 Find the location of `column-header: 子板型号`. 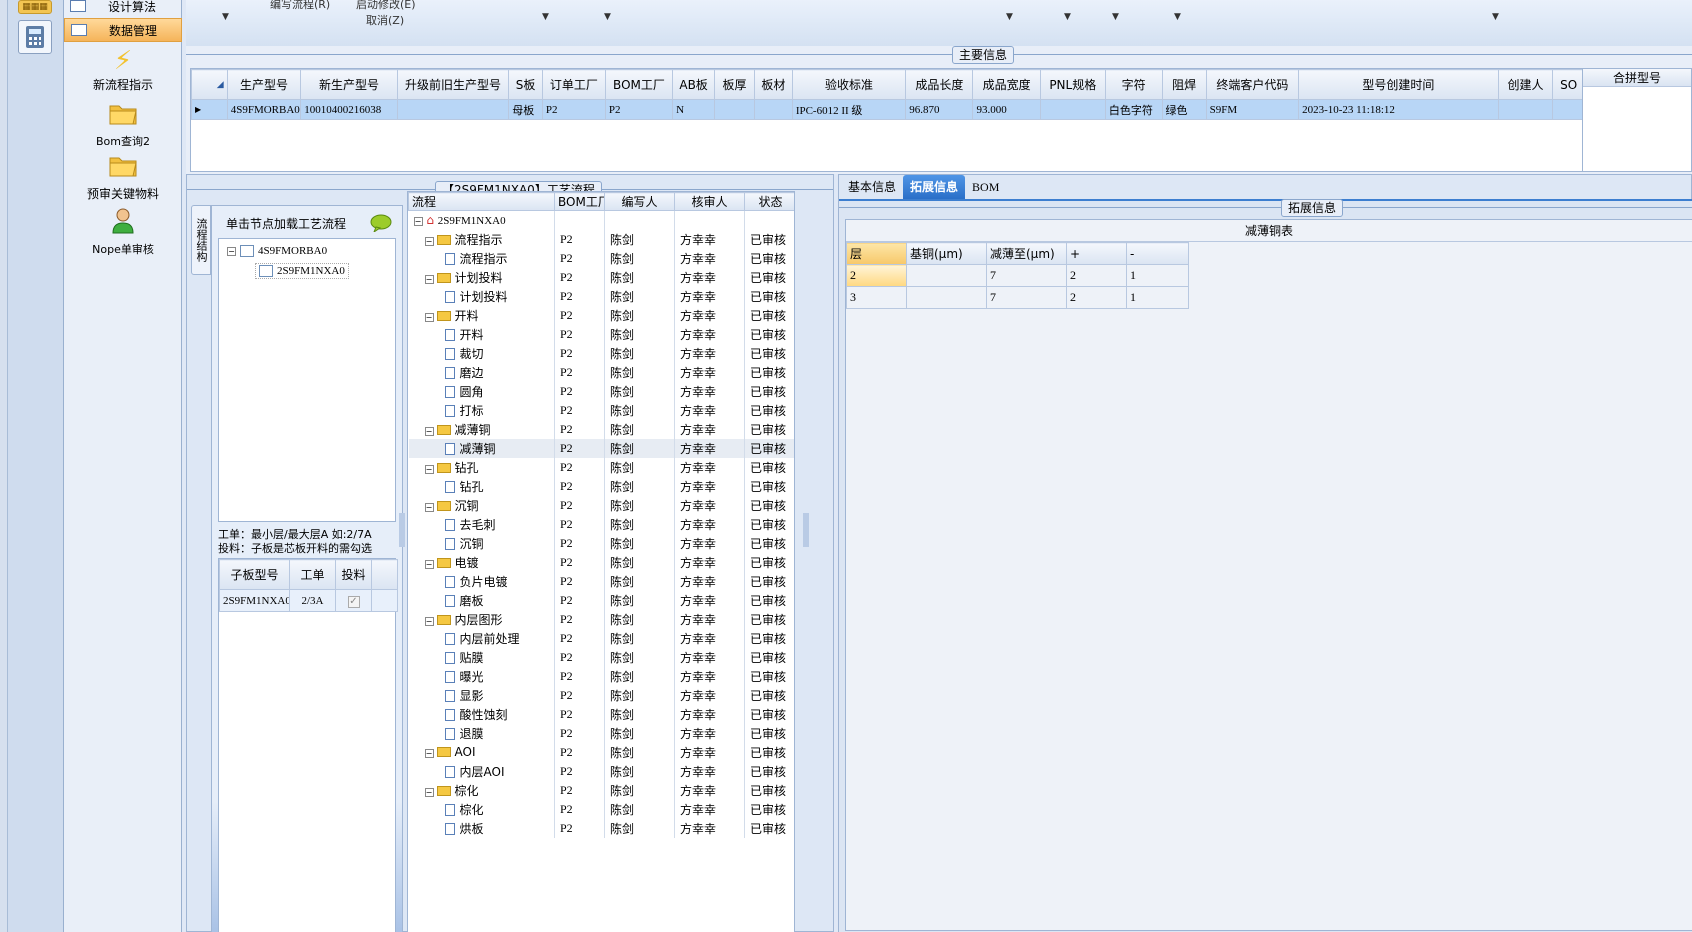

column-header: 子板型号 is located at coordinates (254, 574).